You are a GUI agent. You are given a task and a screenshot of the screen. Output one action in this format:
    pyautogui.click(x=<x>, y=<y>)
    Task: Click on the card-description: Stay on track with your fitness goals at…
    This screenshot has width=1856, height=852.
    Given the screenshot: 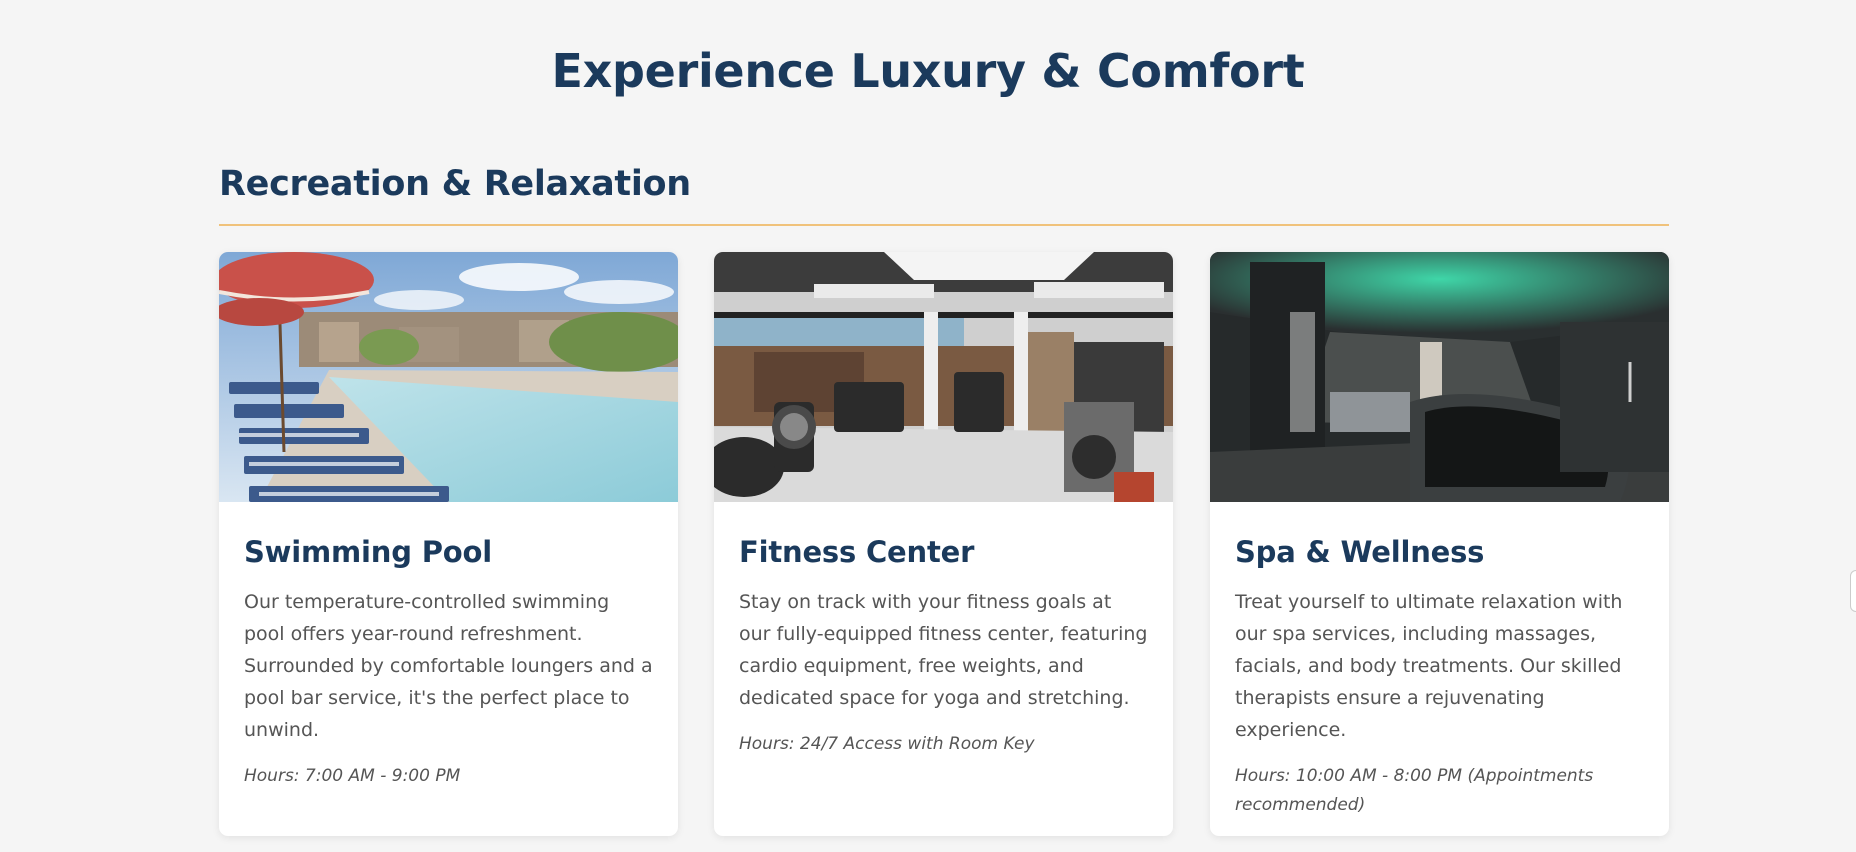 What is the action you would take?
    pyautogui.click(x=943, y=650)
    